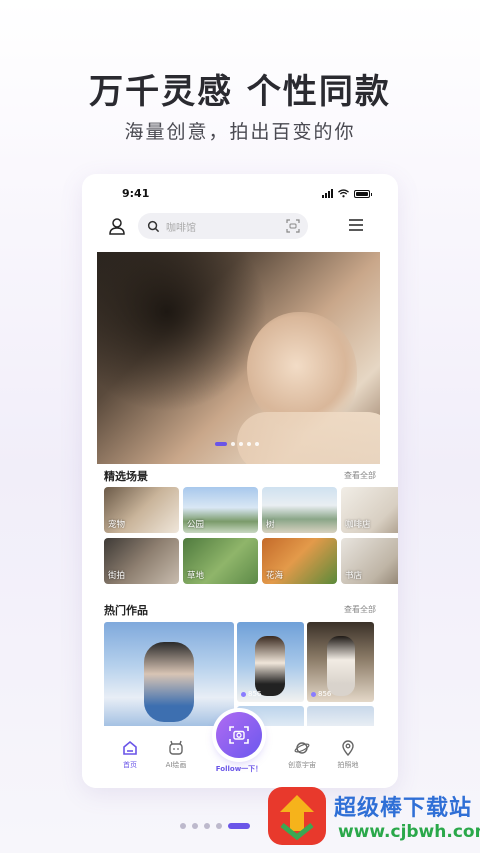 Image resolution: width=480 pixels, height=853 pixels. I want to click on signal-icon, so click(327, 193).